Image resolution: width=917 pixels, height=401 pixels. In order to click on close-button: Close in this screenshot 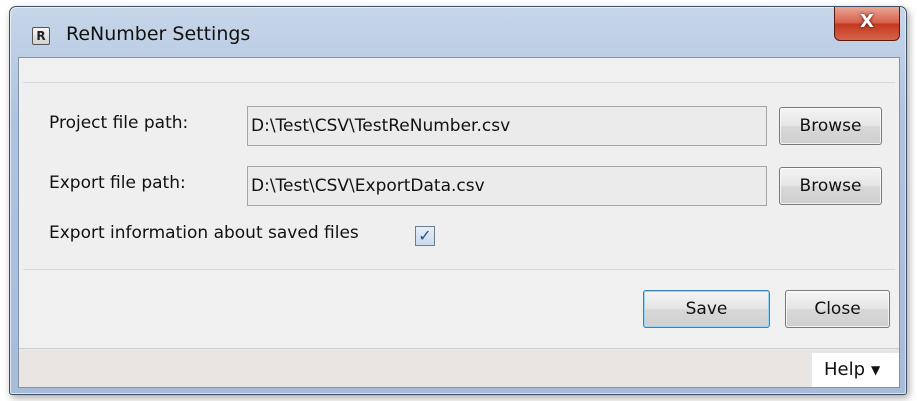, I will do `click(837, 309)`.